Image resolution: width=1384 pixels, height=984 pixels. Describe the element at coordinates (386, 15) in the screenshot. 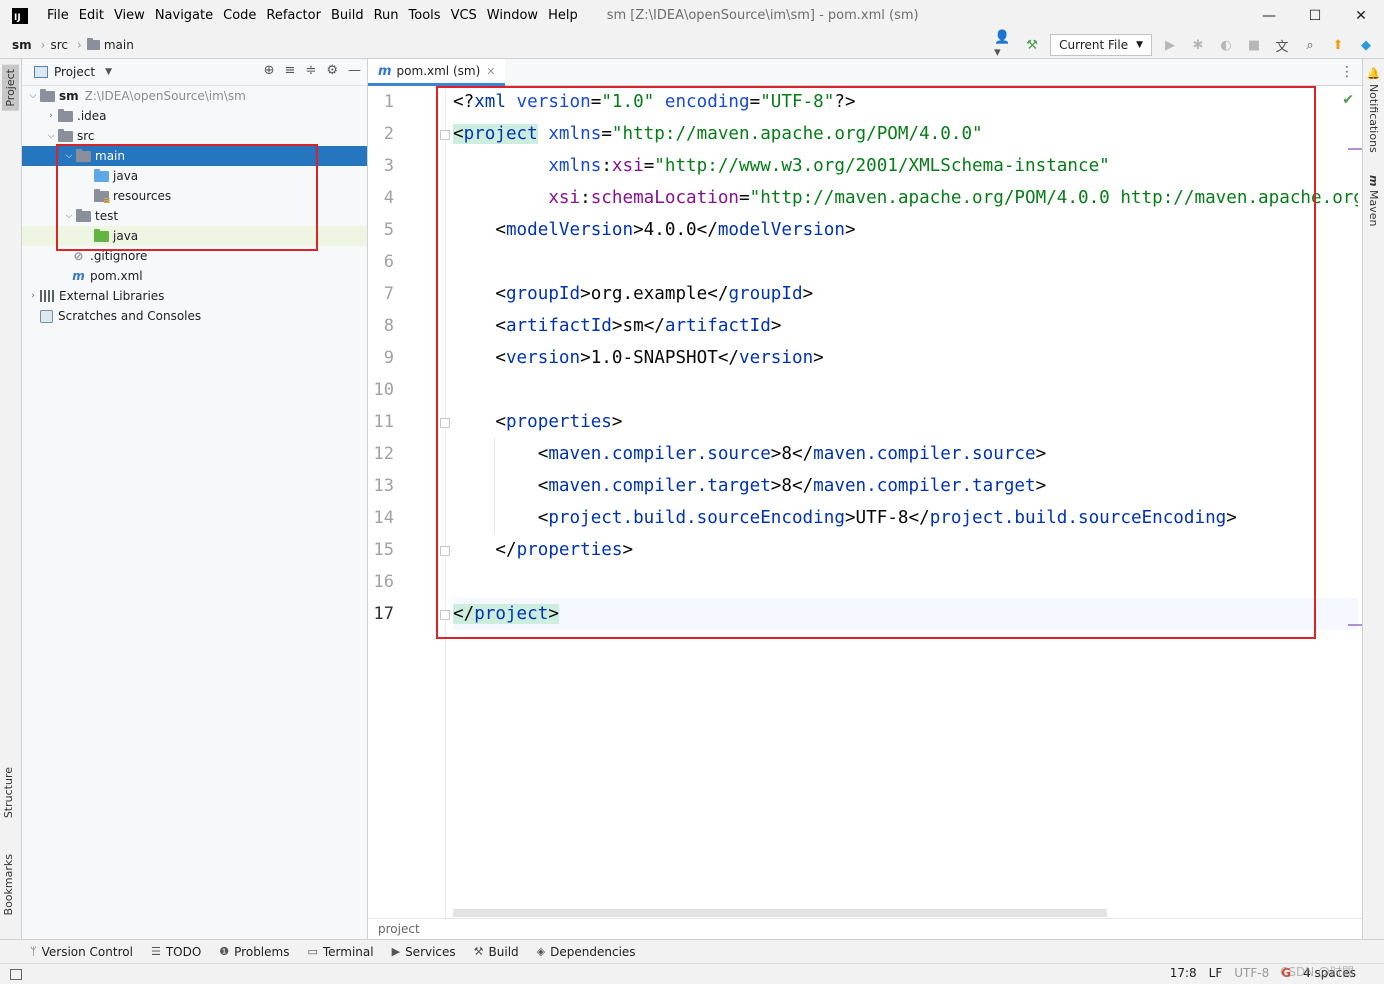

I see `menu-run: Run` at that location.